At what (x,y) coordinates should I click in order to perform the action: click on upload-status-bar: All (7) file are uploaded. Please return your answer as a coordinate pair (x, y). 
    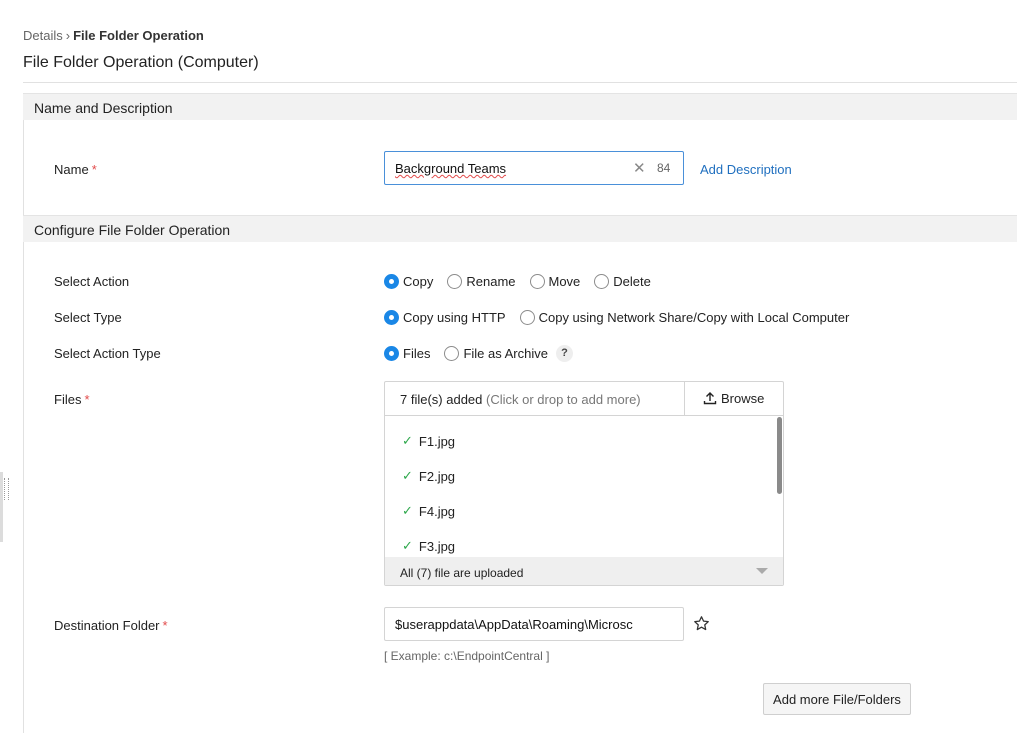
    Looking at the image, I should click on (584, 571).